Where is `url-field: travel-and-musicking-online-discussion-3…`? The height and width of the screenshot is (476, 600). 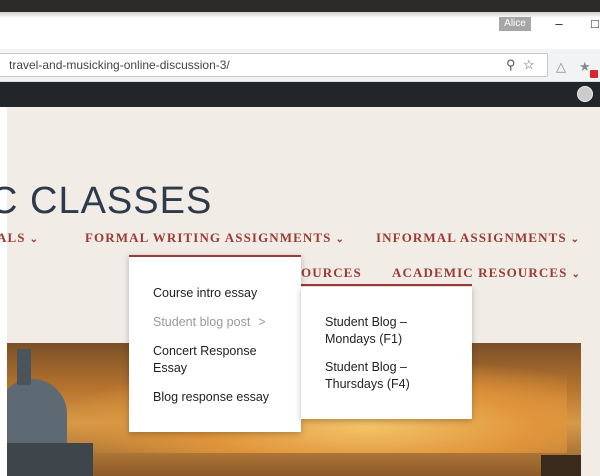
url-field: travel-and-musicking-online-discussion-3… is located at coordinates (274, 65).